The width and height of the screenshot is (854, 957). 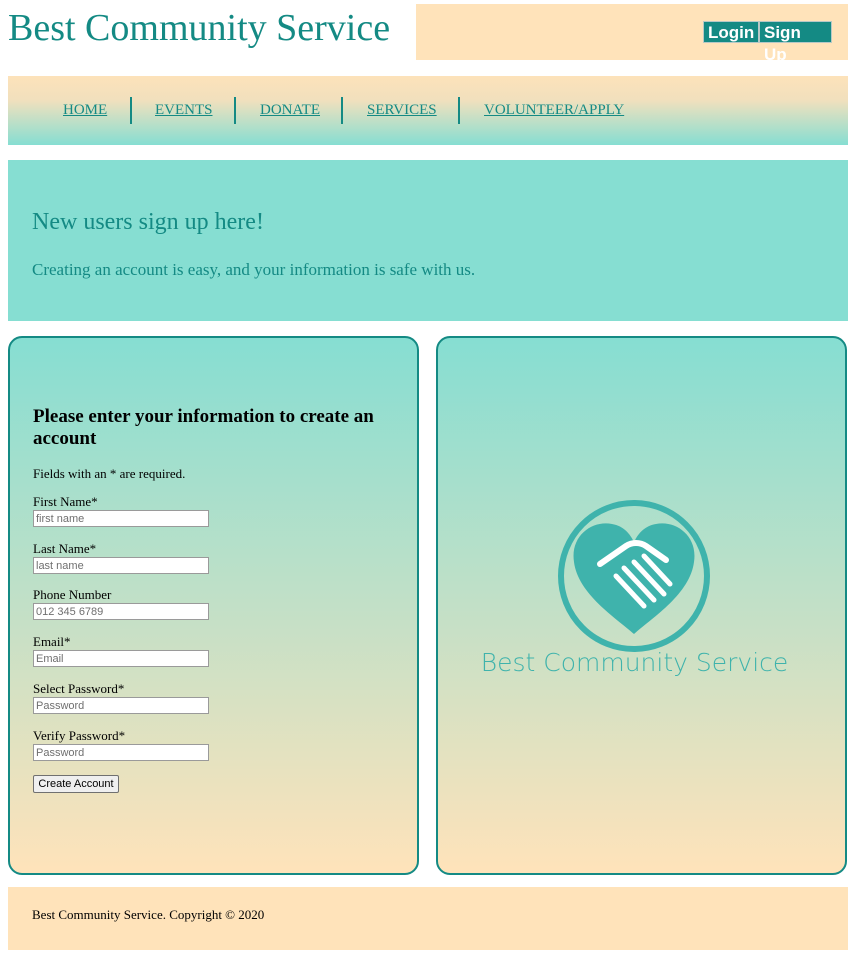 I want to click on phone-input, so click(x=121, y=611).